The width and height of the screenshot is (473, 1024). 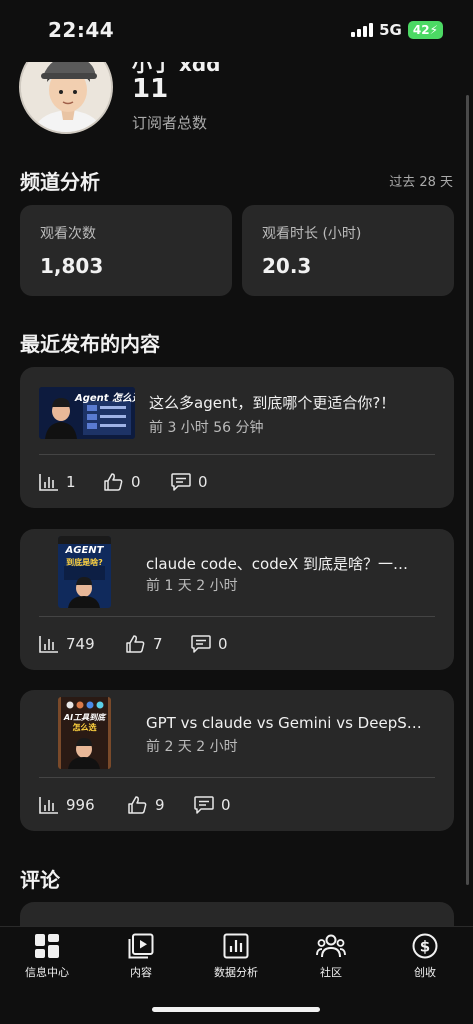 What do you see at coordinates (81, 30) in the screenshot?
I see `status-time: 22:44` at bounding box center [81, 30].